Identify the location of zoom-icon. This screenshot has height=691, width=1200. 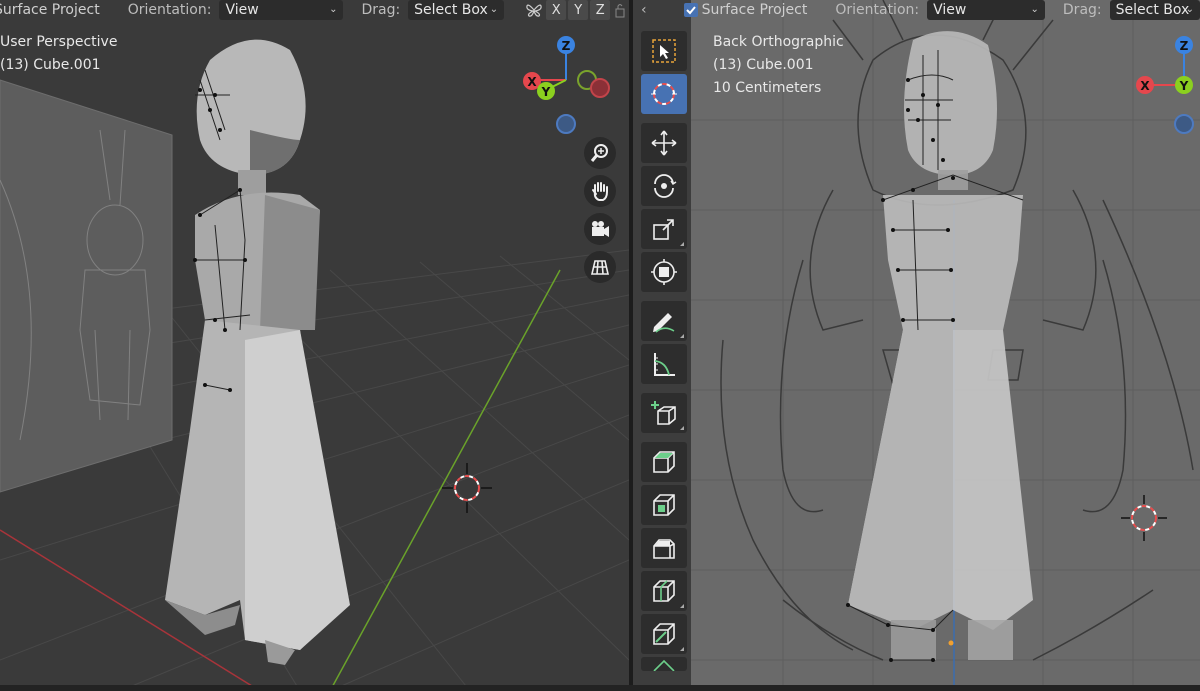
(599, 153).